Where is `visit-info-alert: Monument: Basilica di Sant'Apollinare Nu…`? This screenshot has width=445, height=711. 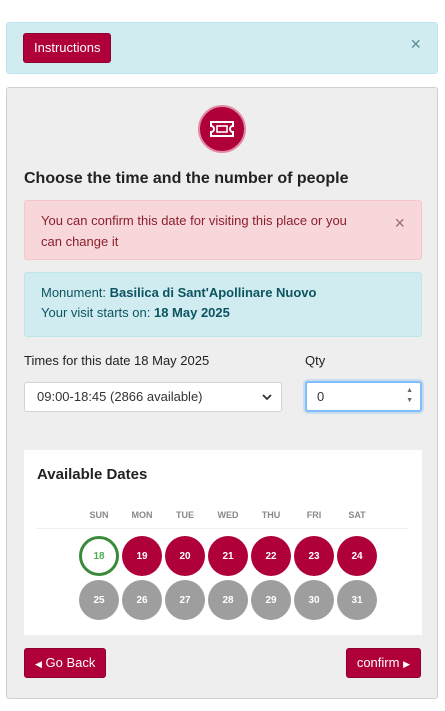 visit-info-alert: Monument: Basilica di Sant'Apollinare Nu… is located at coordinates (223, 304).